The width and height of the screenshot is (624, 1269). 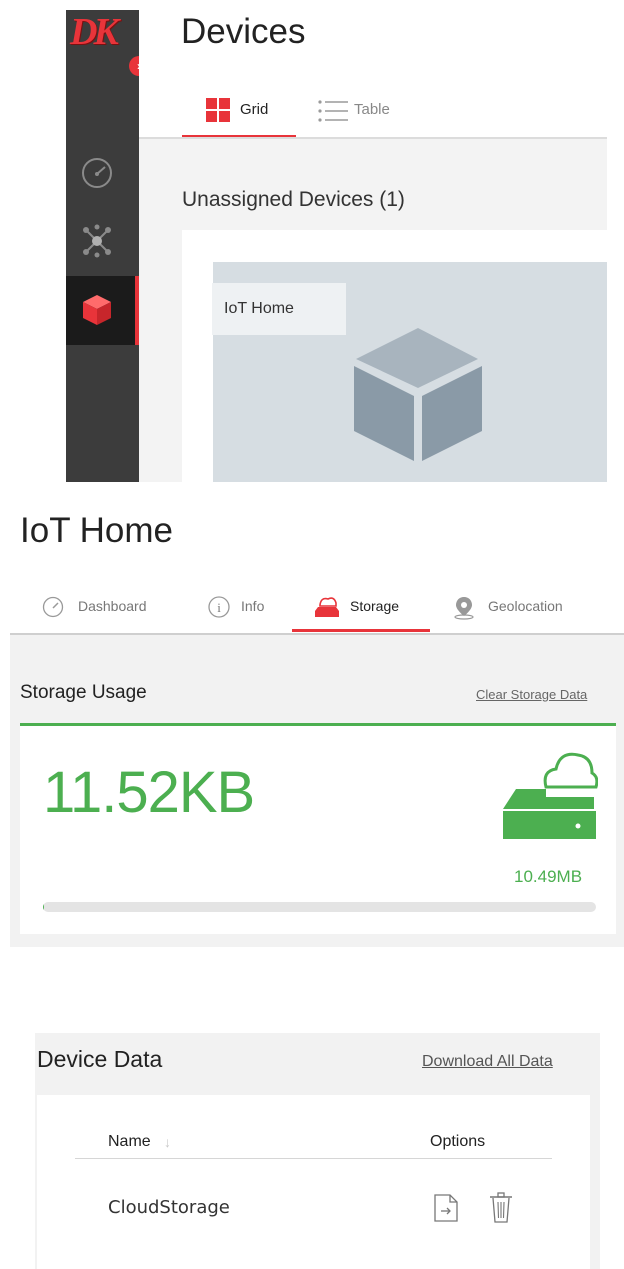 I want to click on tab-grid: Grid, so click(x=239, y=114).